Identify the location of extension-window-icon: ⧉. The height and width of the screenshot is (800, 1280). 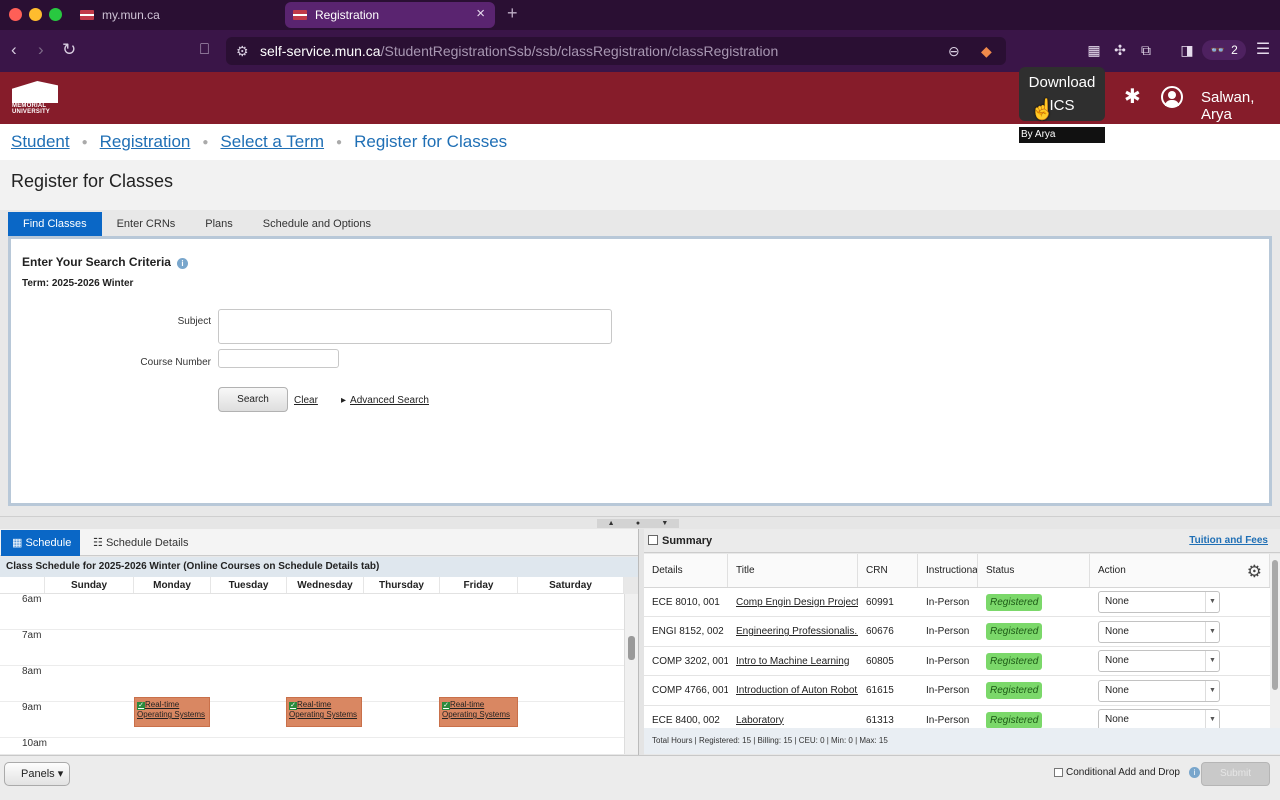
(1146, 50).